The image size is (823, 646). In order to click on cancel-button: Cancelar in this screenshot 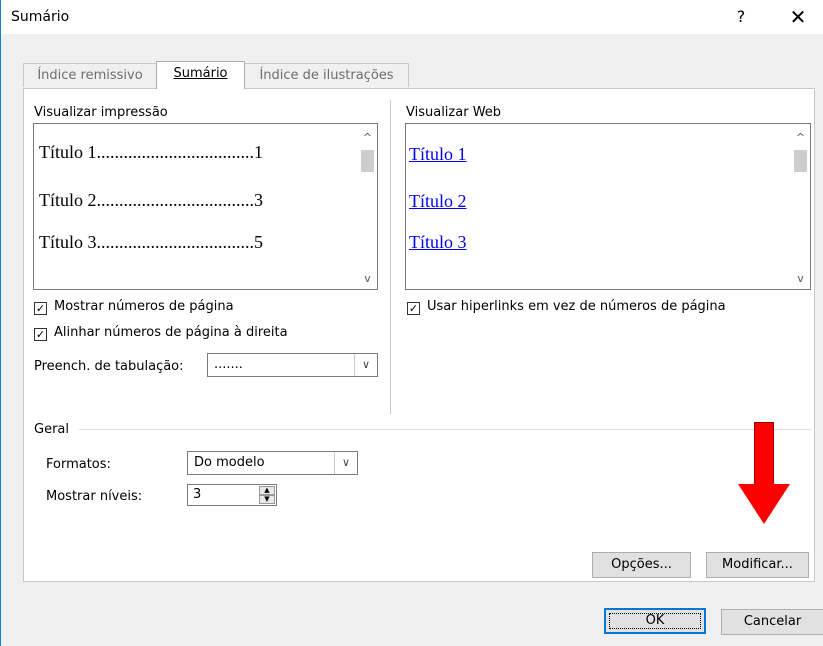, I will do `click(772, 622)`.